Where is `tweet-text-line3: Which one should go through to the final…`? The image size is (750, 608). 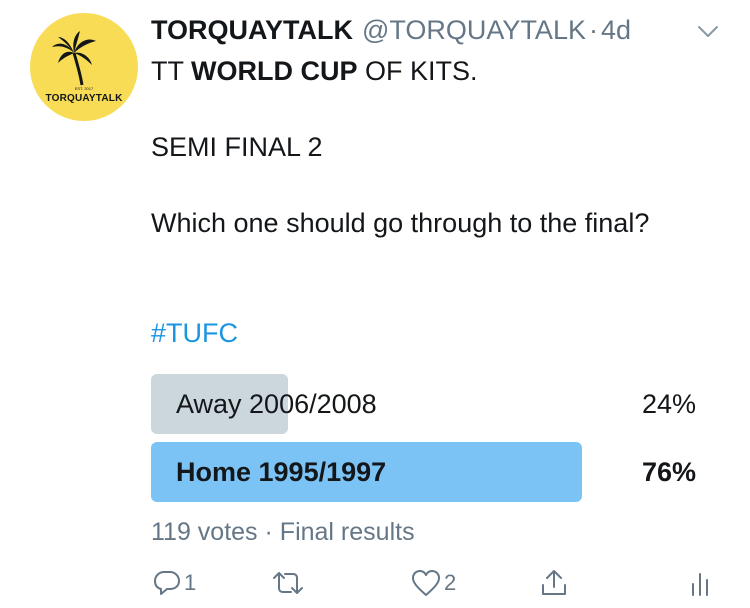
tweet-text-line3: Which one should go through to the final… is located at coordinates (400, 223).